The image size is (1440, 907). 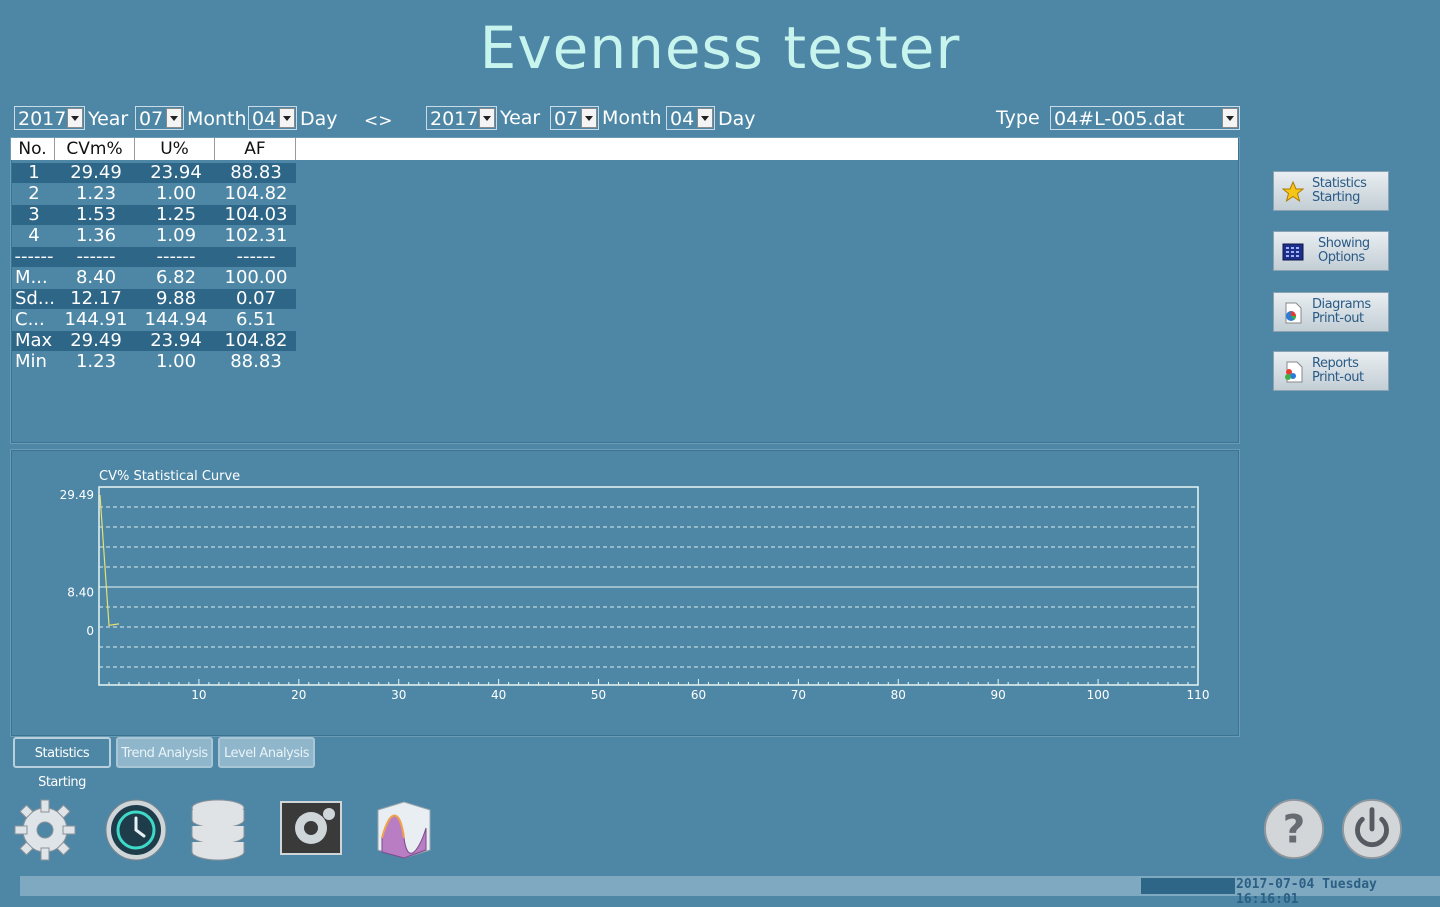 What do you see at coordinates (154, 215) in the screenshot?
I see `table-row: 3 1.53 1.25 104.03` at bounding box center [154, 215].